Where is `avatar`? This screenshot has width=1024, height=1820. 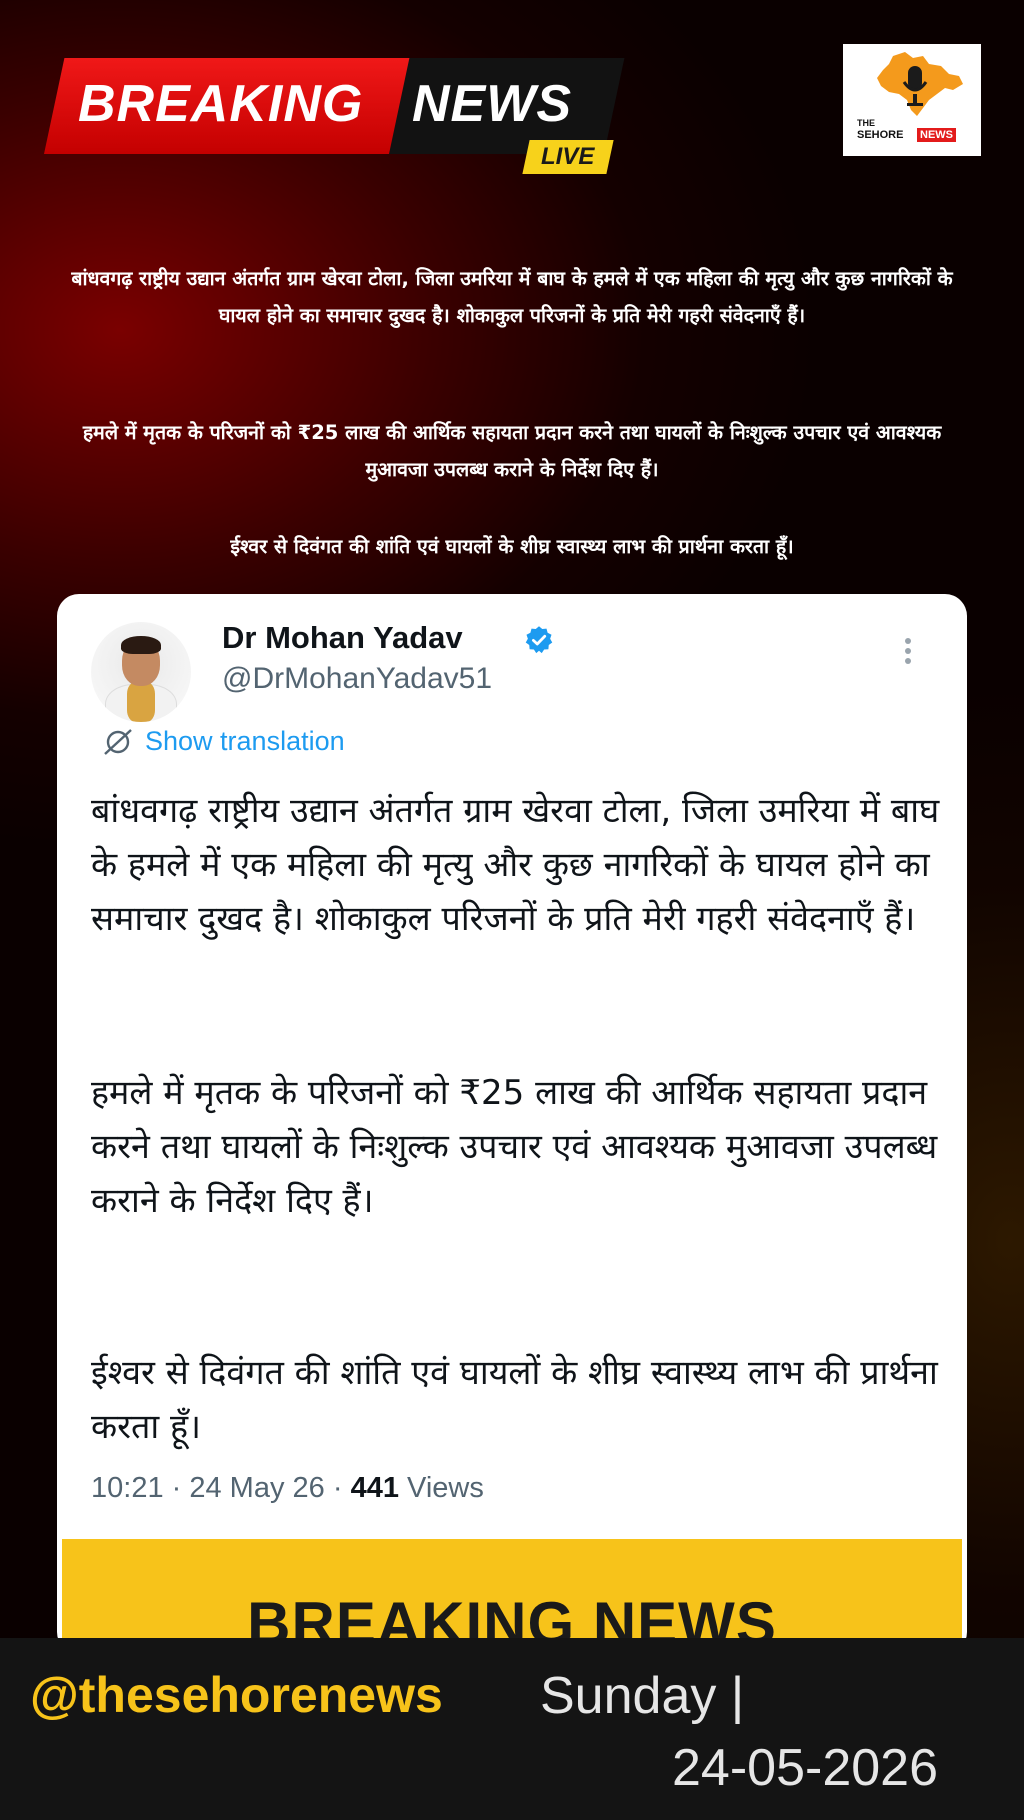
avatar is located at coordinates (141, 672).